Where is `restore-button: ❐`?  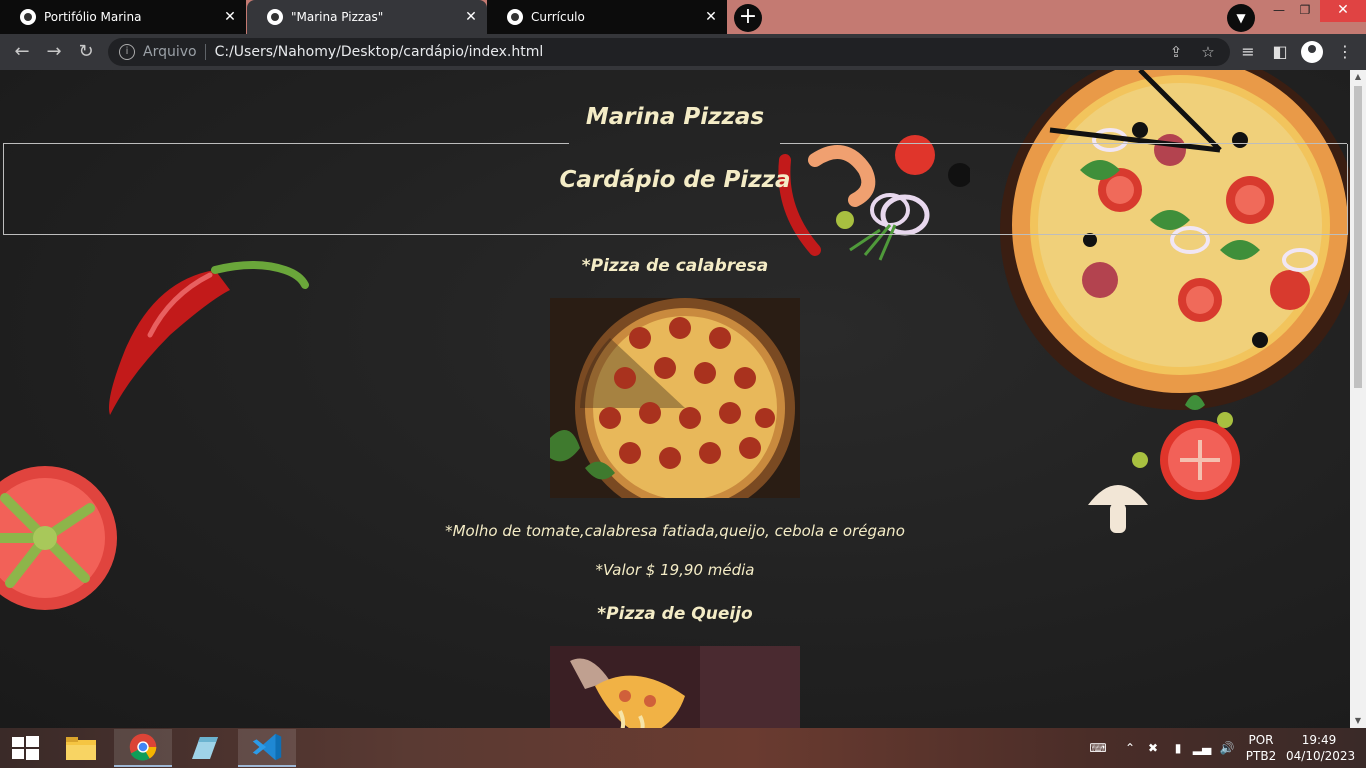 restore-button: ❐ is located at coordinates (1305, 11).